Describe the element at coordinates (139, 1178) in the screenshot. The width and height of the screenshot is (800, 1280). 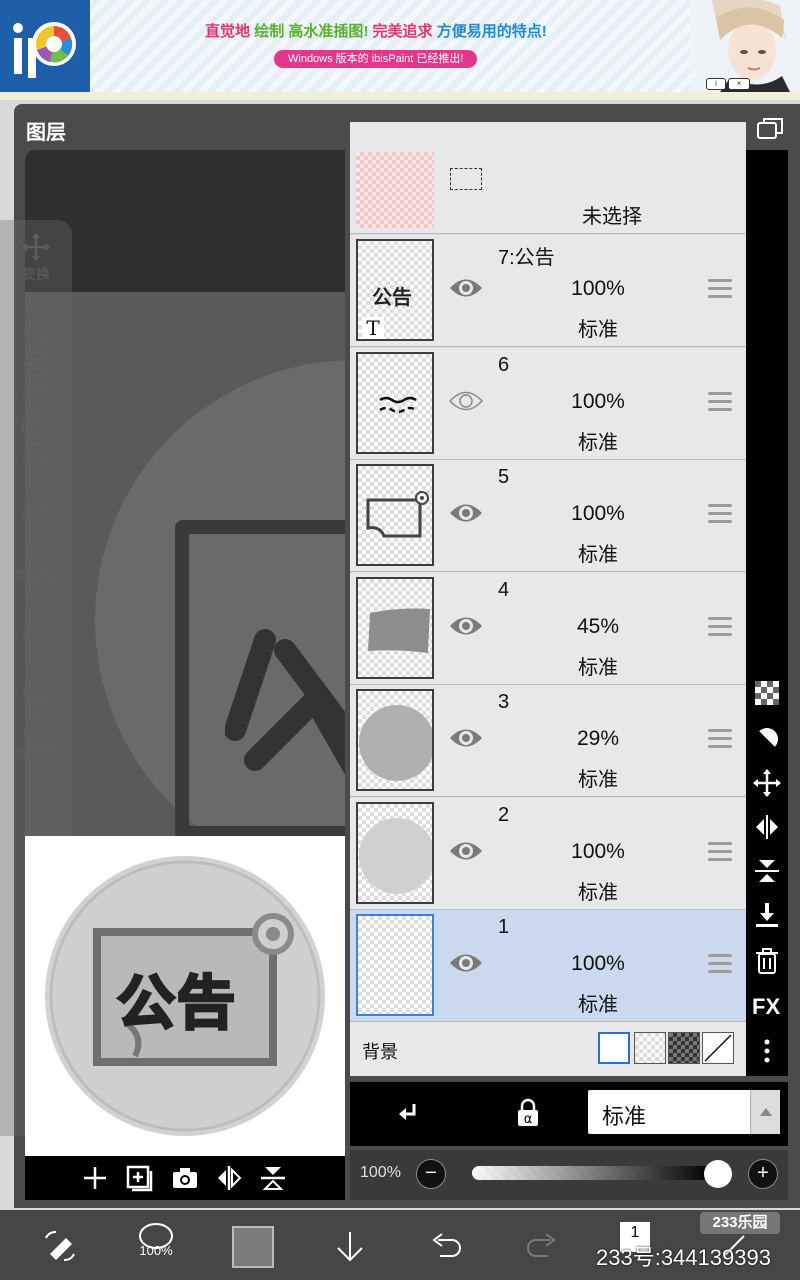
I see `add-canvas-icon` at that location.